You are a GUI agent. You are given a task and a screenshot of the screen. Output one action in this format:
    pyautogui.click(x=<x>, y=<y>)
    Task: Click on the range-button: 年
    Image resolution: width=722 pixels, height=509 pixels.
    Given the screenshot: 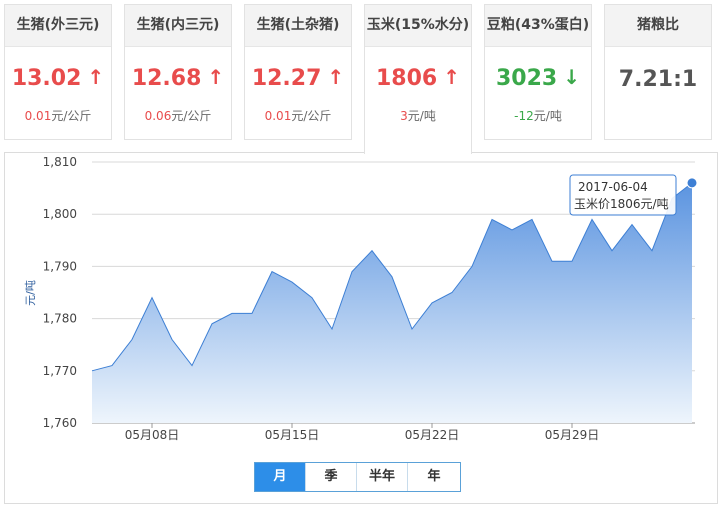 What is the action you would take?
    pyautogui.click(x=434, y=477)
    